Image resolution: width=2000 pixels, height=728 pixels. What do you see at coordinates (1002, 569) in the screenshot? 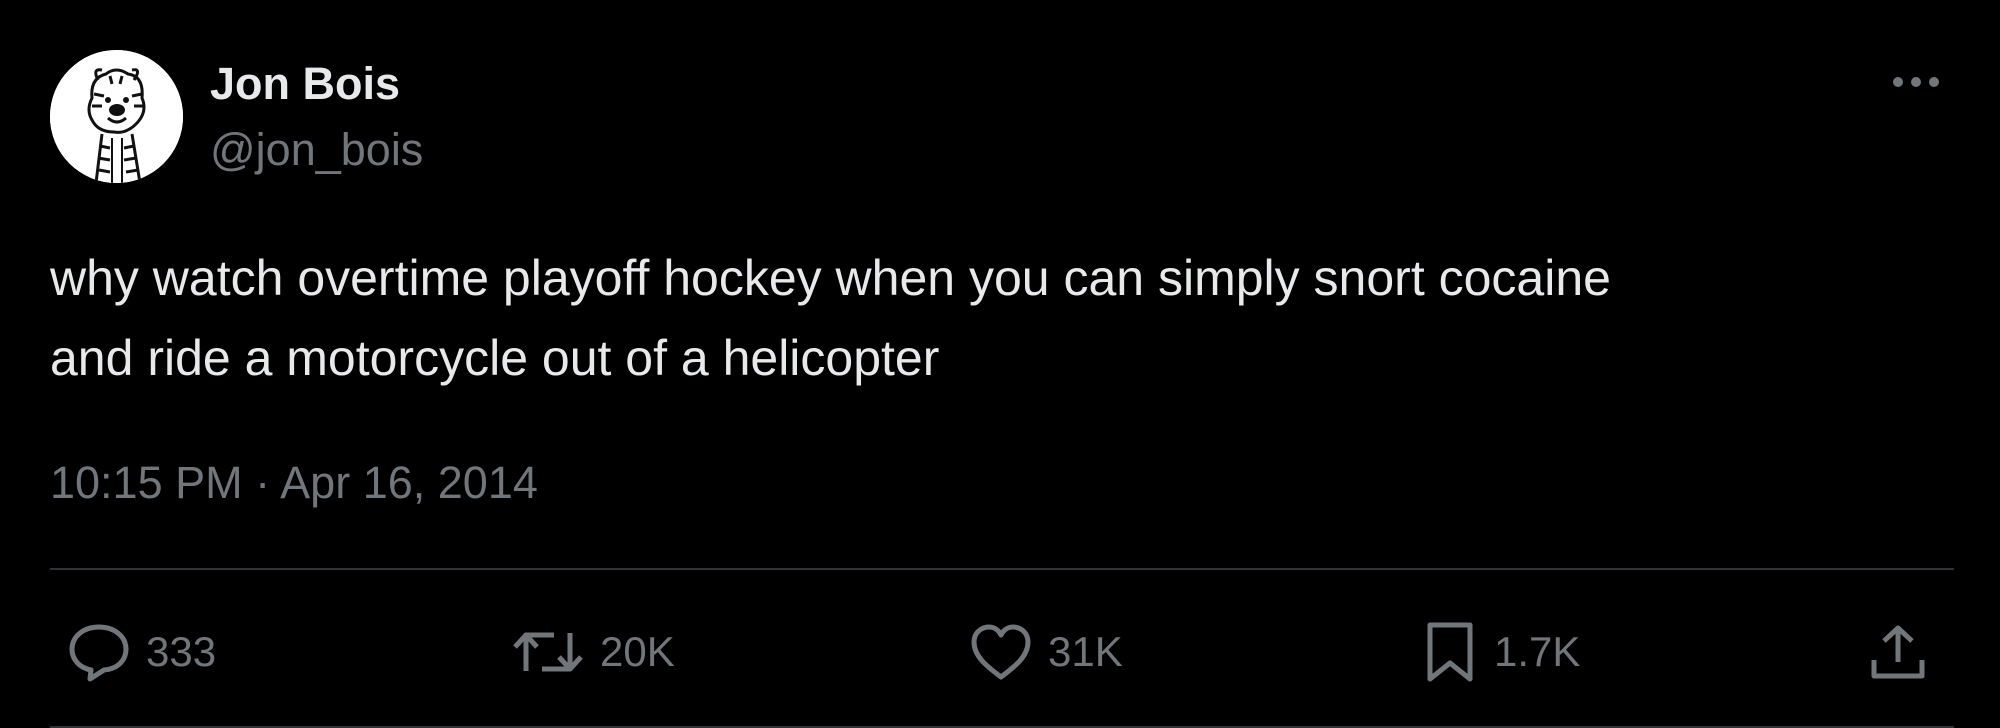
I see `divider` at bounding box center [1002, 569].